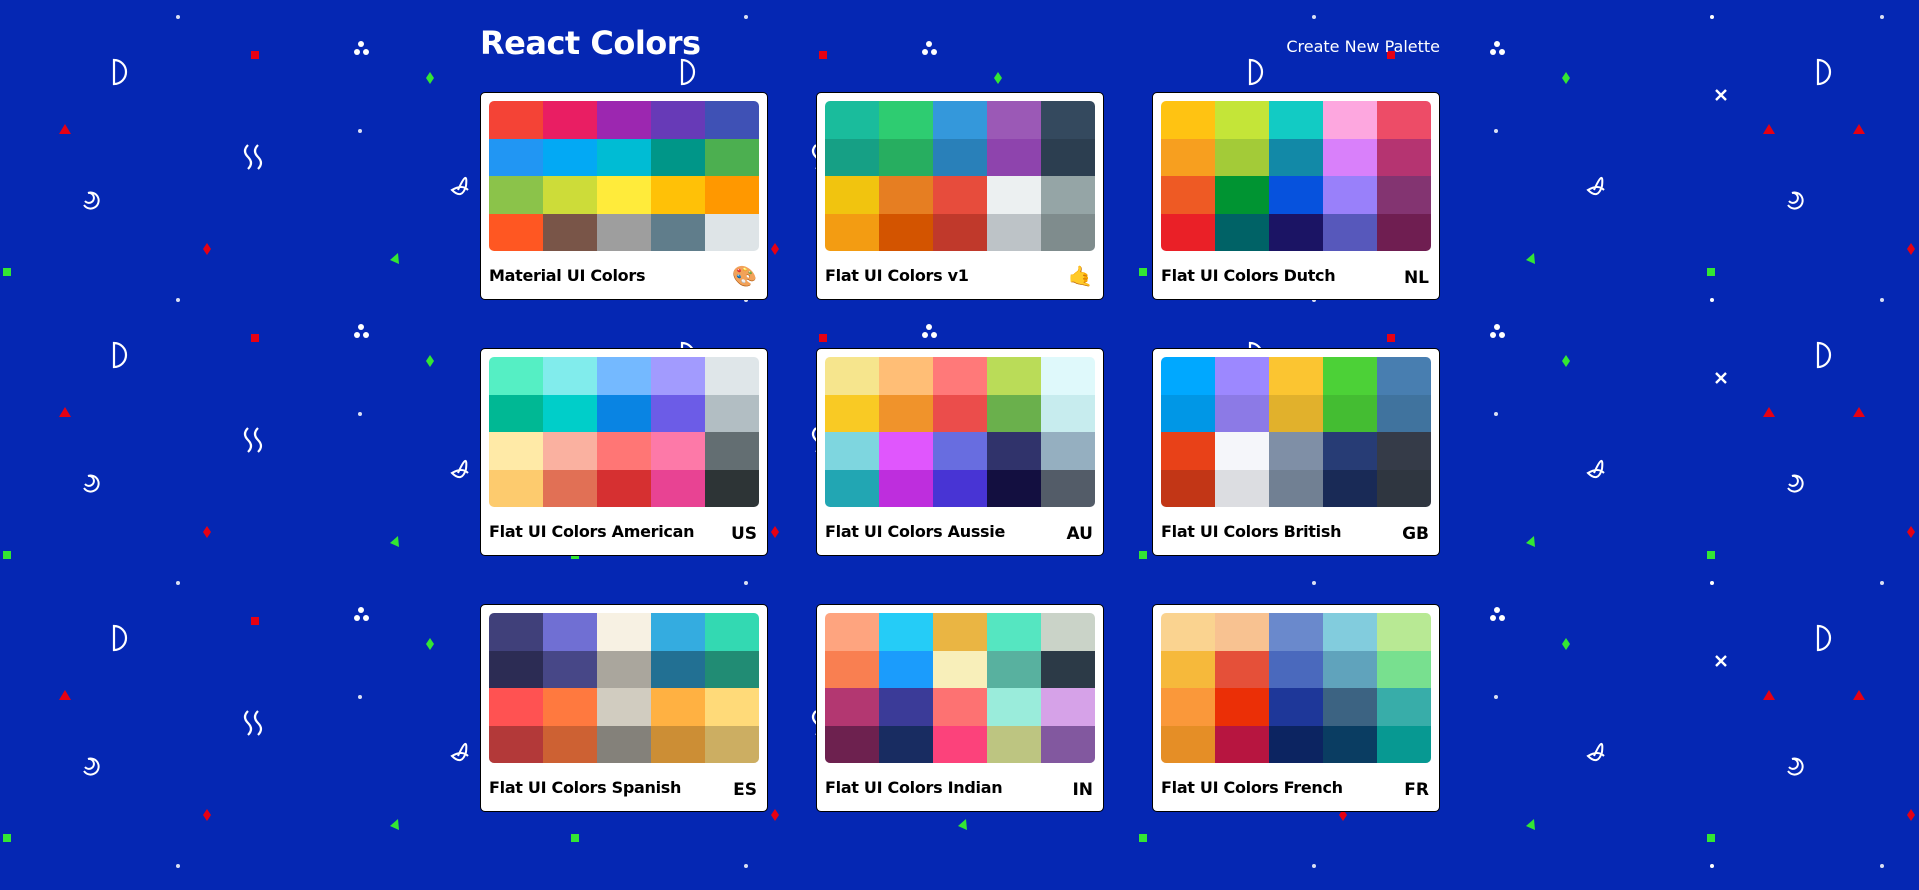 This screenshot has width=1919, height=890. I want to click on palette-card: Flat UI Colors v1 🤙, so click(960, 196).